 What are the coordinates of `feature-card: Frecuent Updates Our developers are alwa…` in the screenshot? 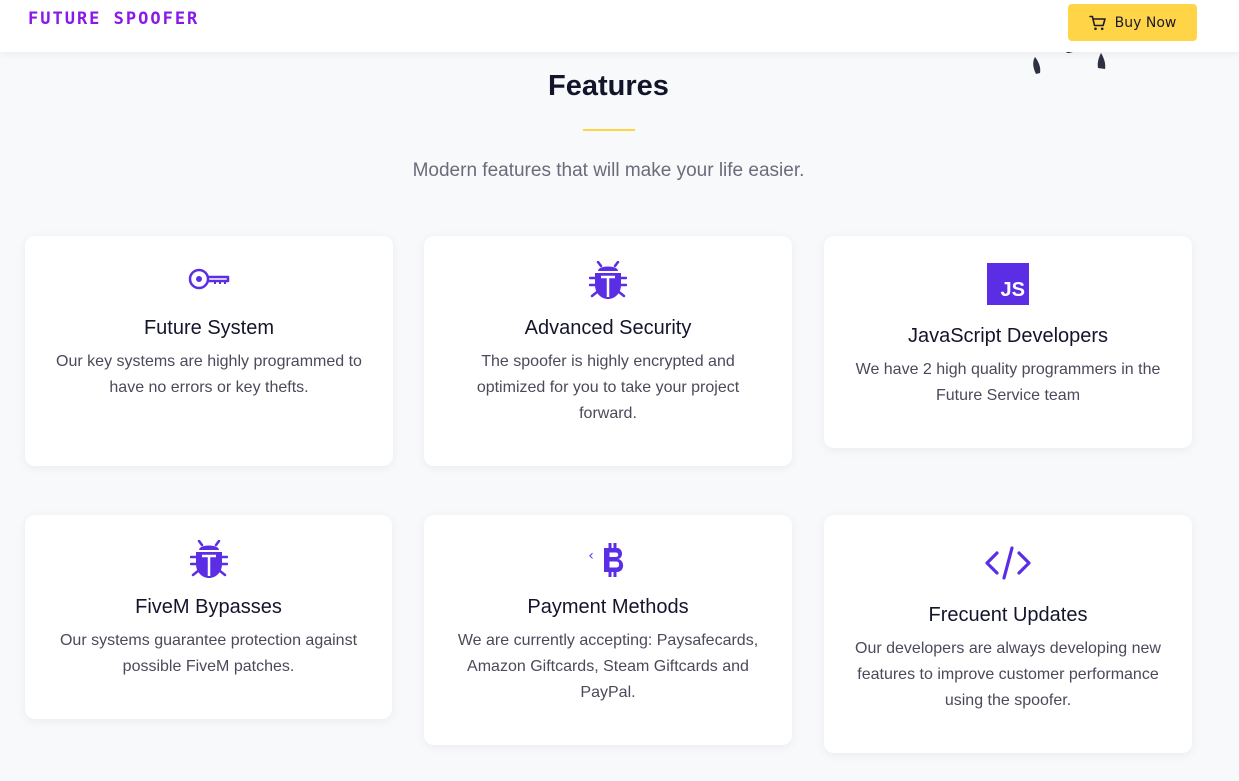 It's located at (1008, 634).